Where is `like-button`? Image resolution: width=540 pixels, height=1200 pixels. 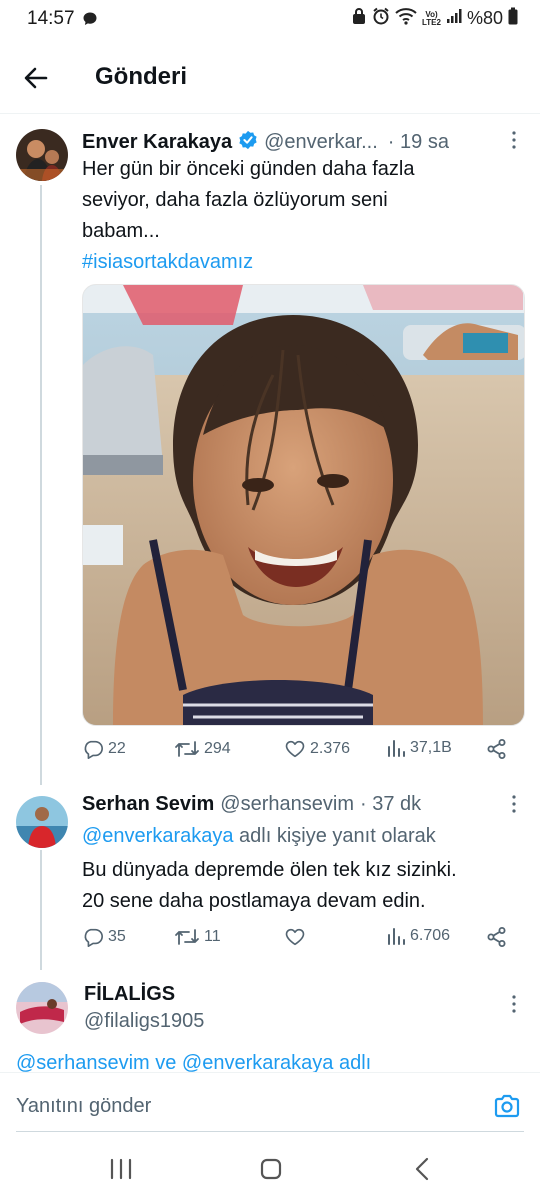 like-button is located at coordinates (297, 937).